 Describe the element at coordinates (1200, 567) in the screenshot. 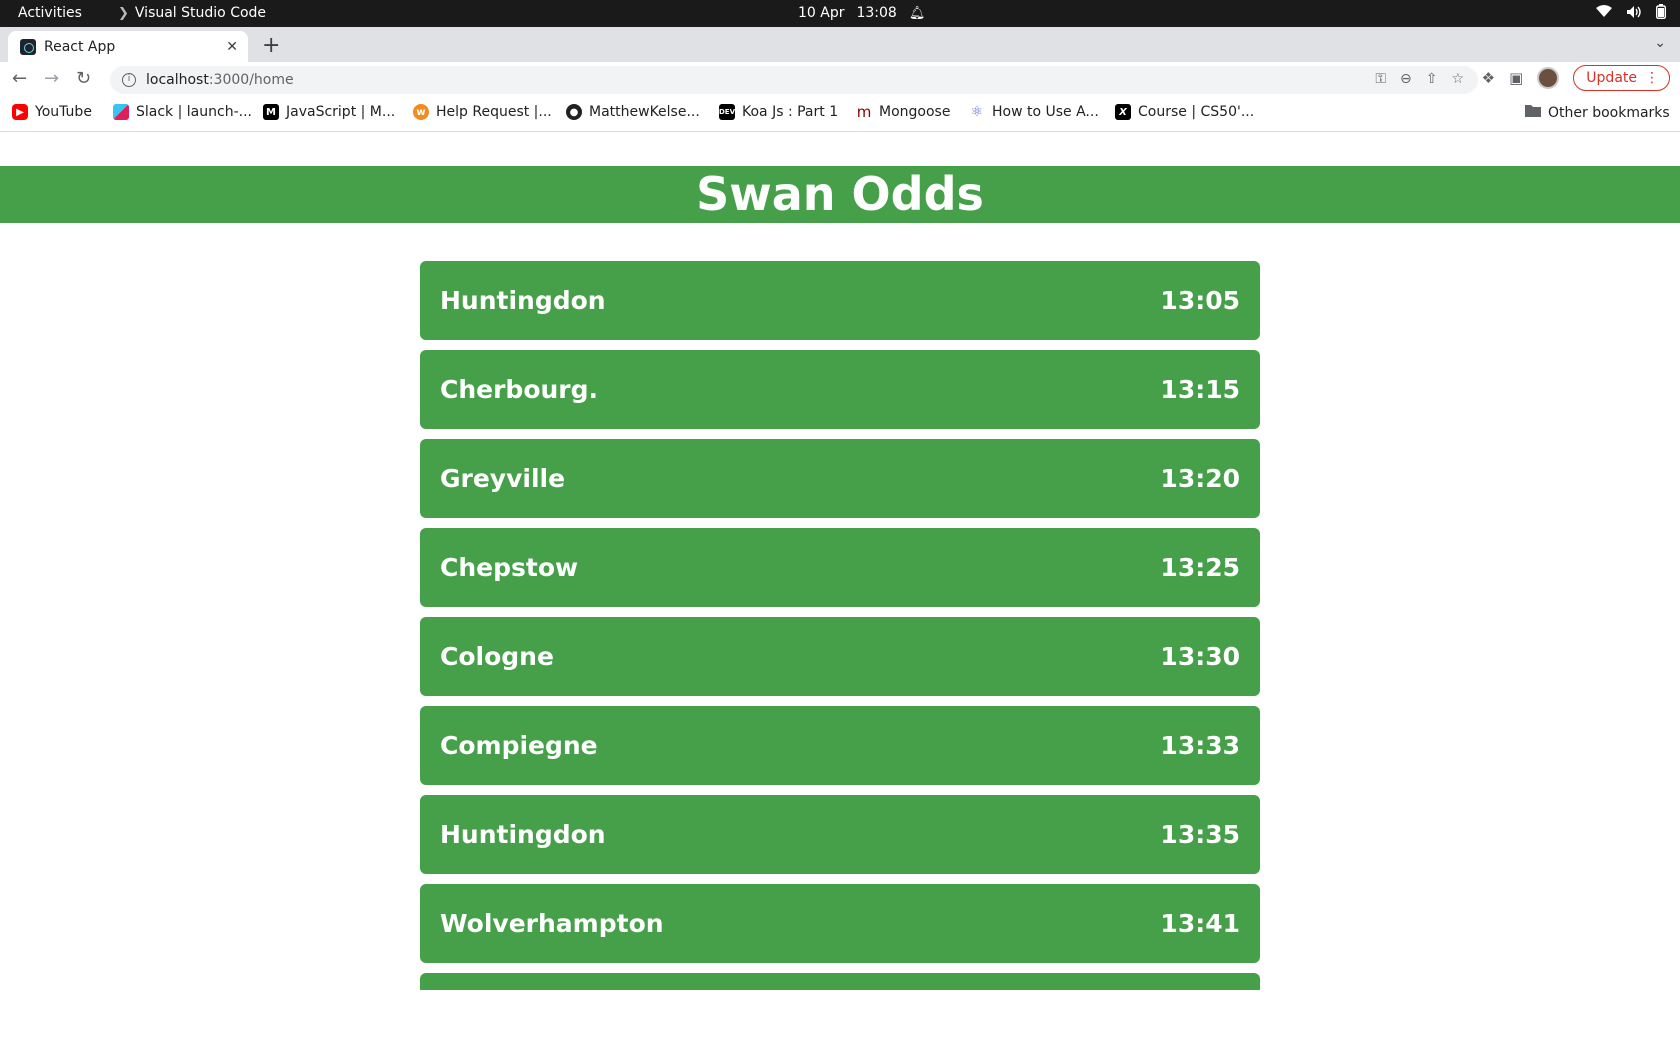

I see `race-time: 13:25` at that location.